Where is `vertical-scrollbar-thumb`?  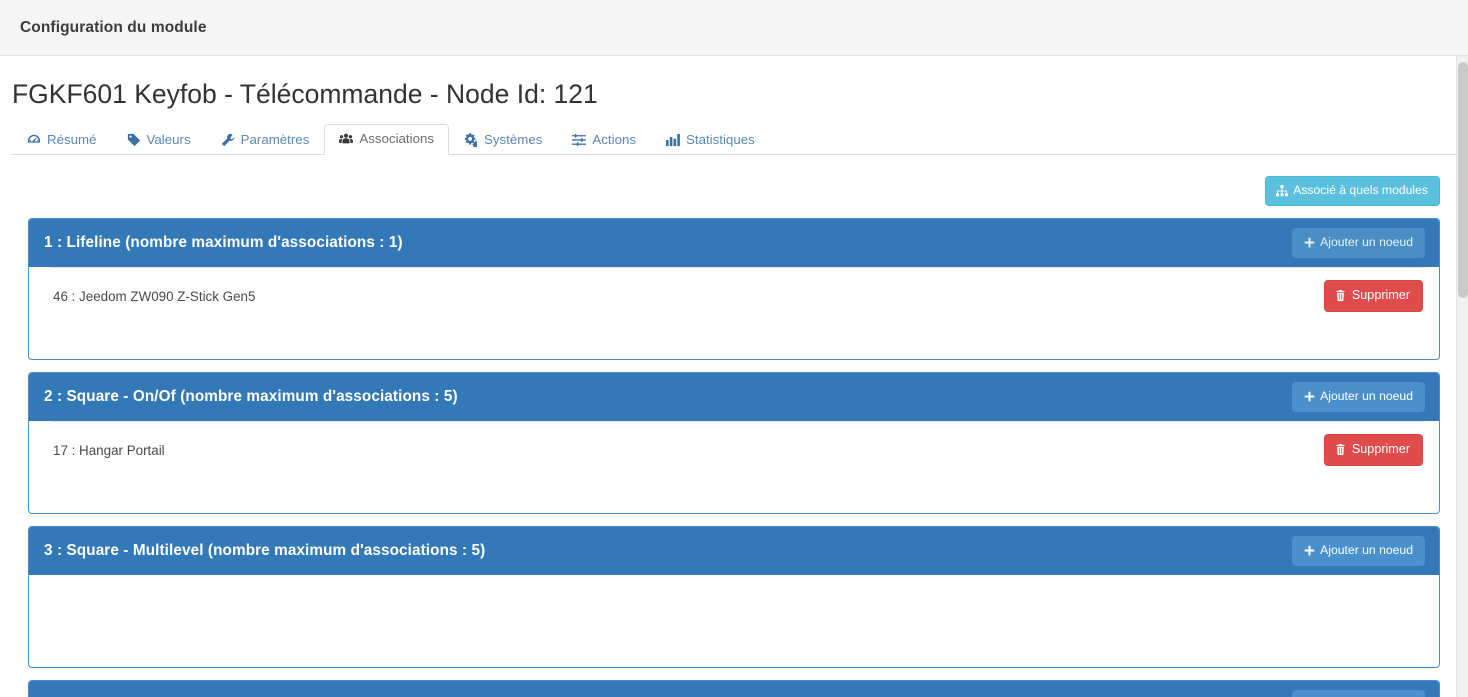 vertical-scrollbar-thumb is located at coordinates (1463, 180).